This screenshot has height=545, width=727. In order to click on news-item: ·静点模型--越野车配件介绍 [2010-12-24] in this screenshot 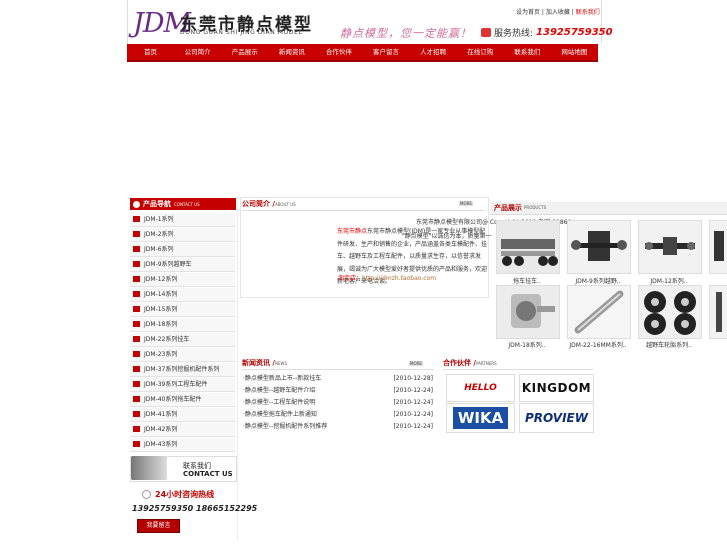, I will do `click(338, 391)`.